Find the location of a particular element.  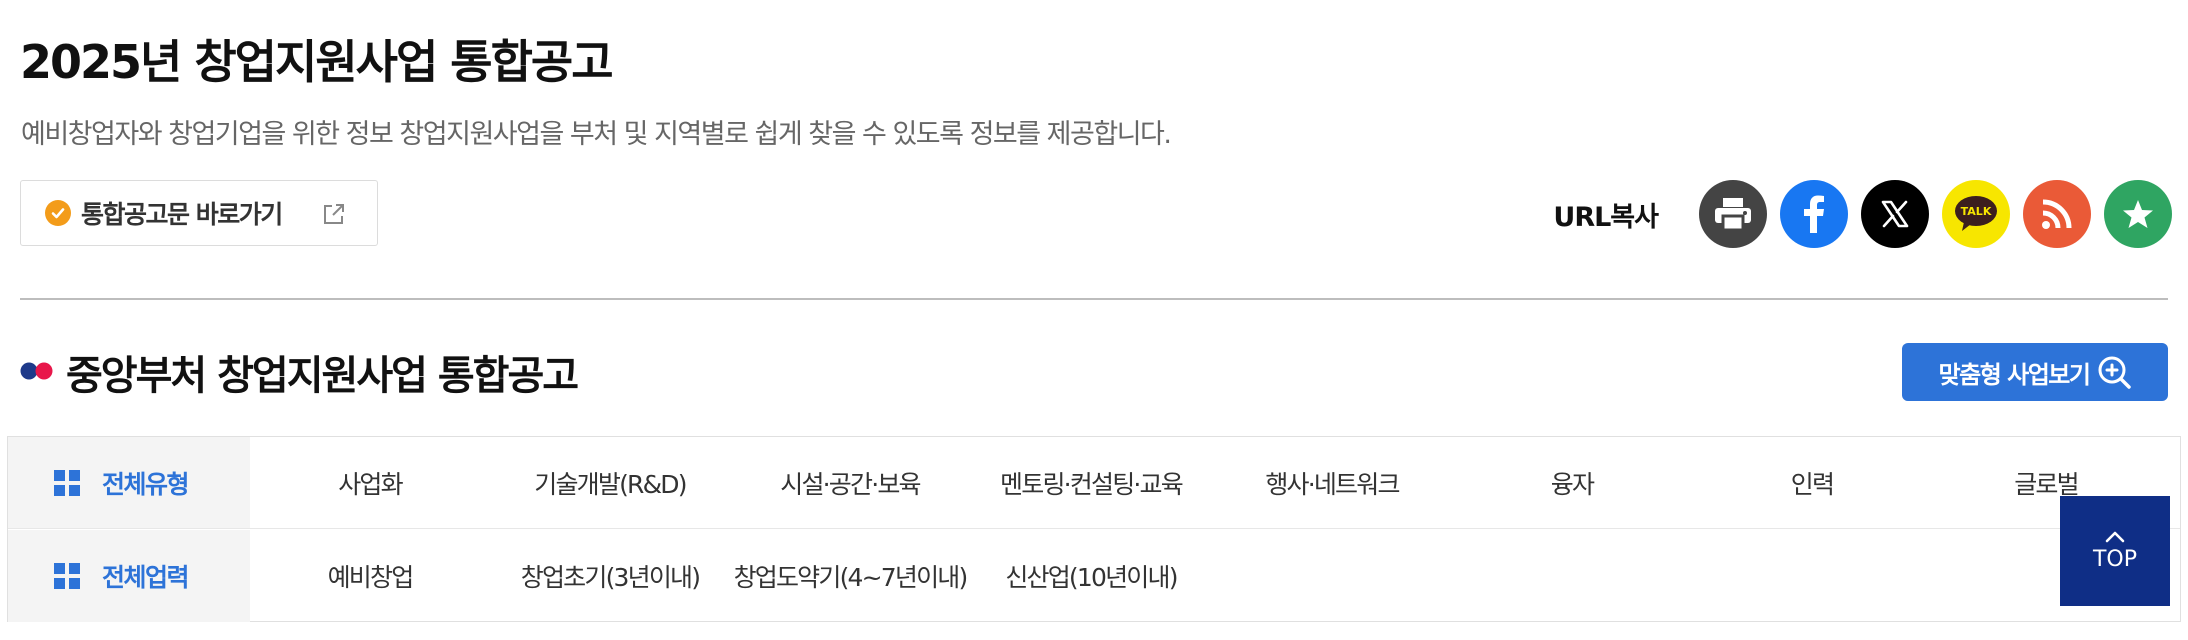

notice-link-button: 통합공고문 바로가기 is located at coordinates (199, 213).